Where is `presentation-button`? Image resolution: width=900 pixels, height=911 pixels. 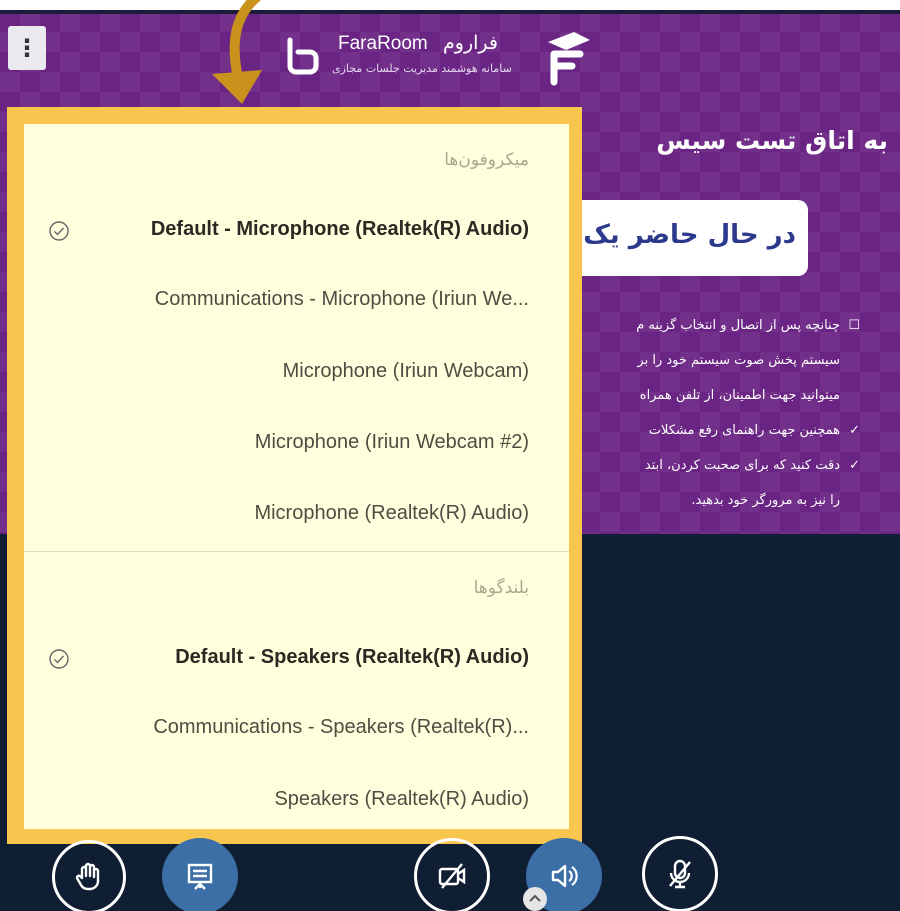 presentation-button is located at coordinates (200, 874).